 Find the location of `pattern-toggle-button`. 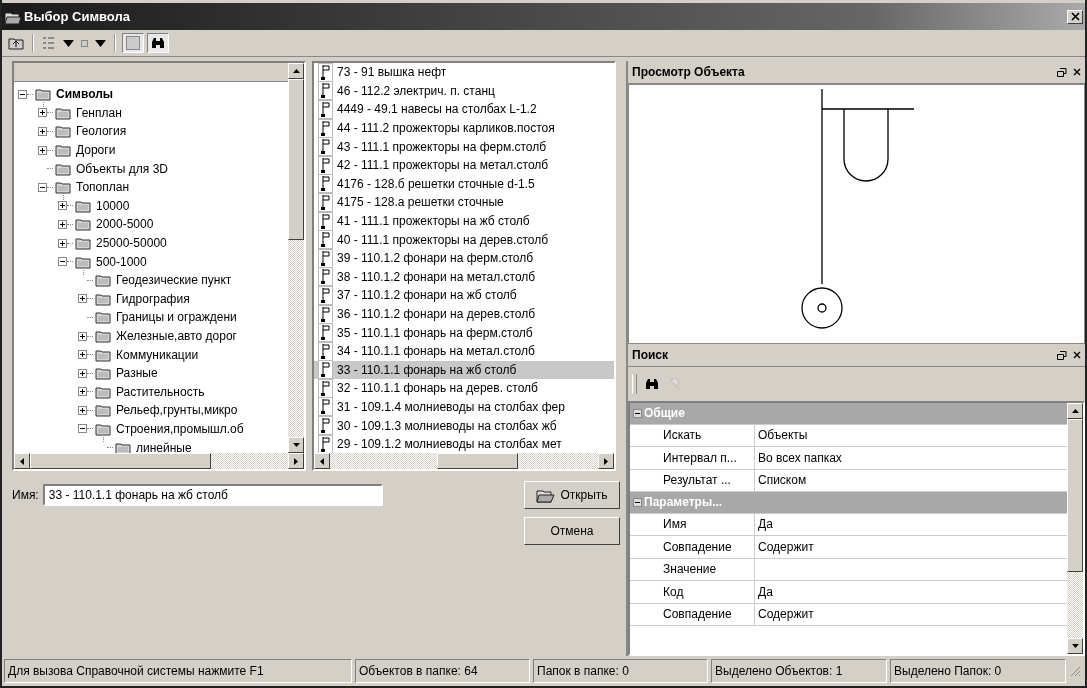

pattern-toggle-button is located at coordinates (133, 43).